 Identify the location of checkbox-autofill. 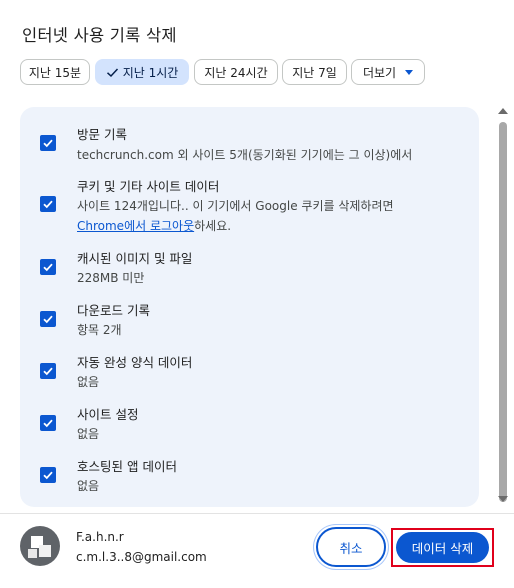
(48, 371).